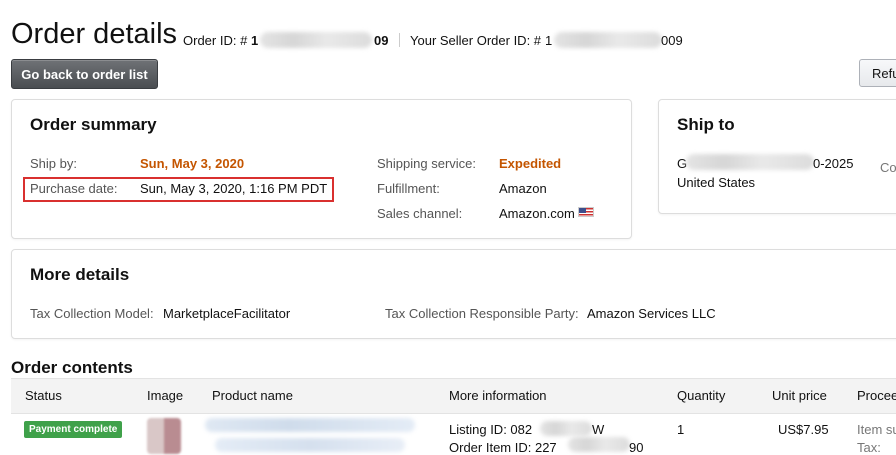  I want to click on status-badge: Payment complete, so click(73, 429).